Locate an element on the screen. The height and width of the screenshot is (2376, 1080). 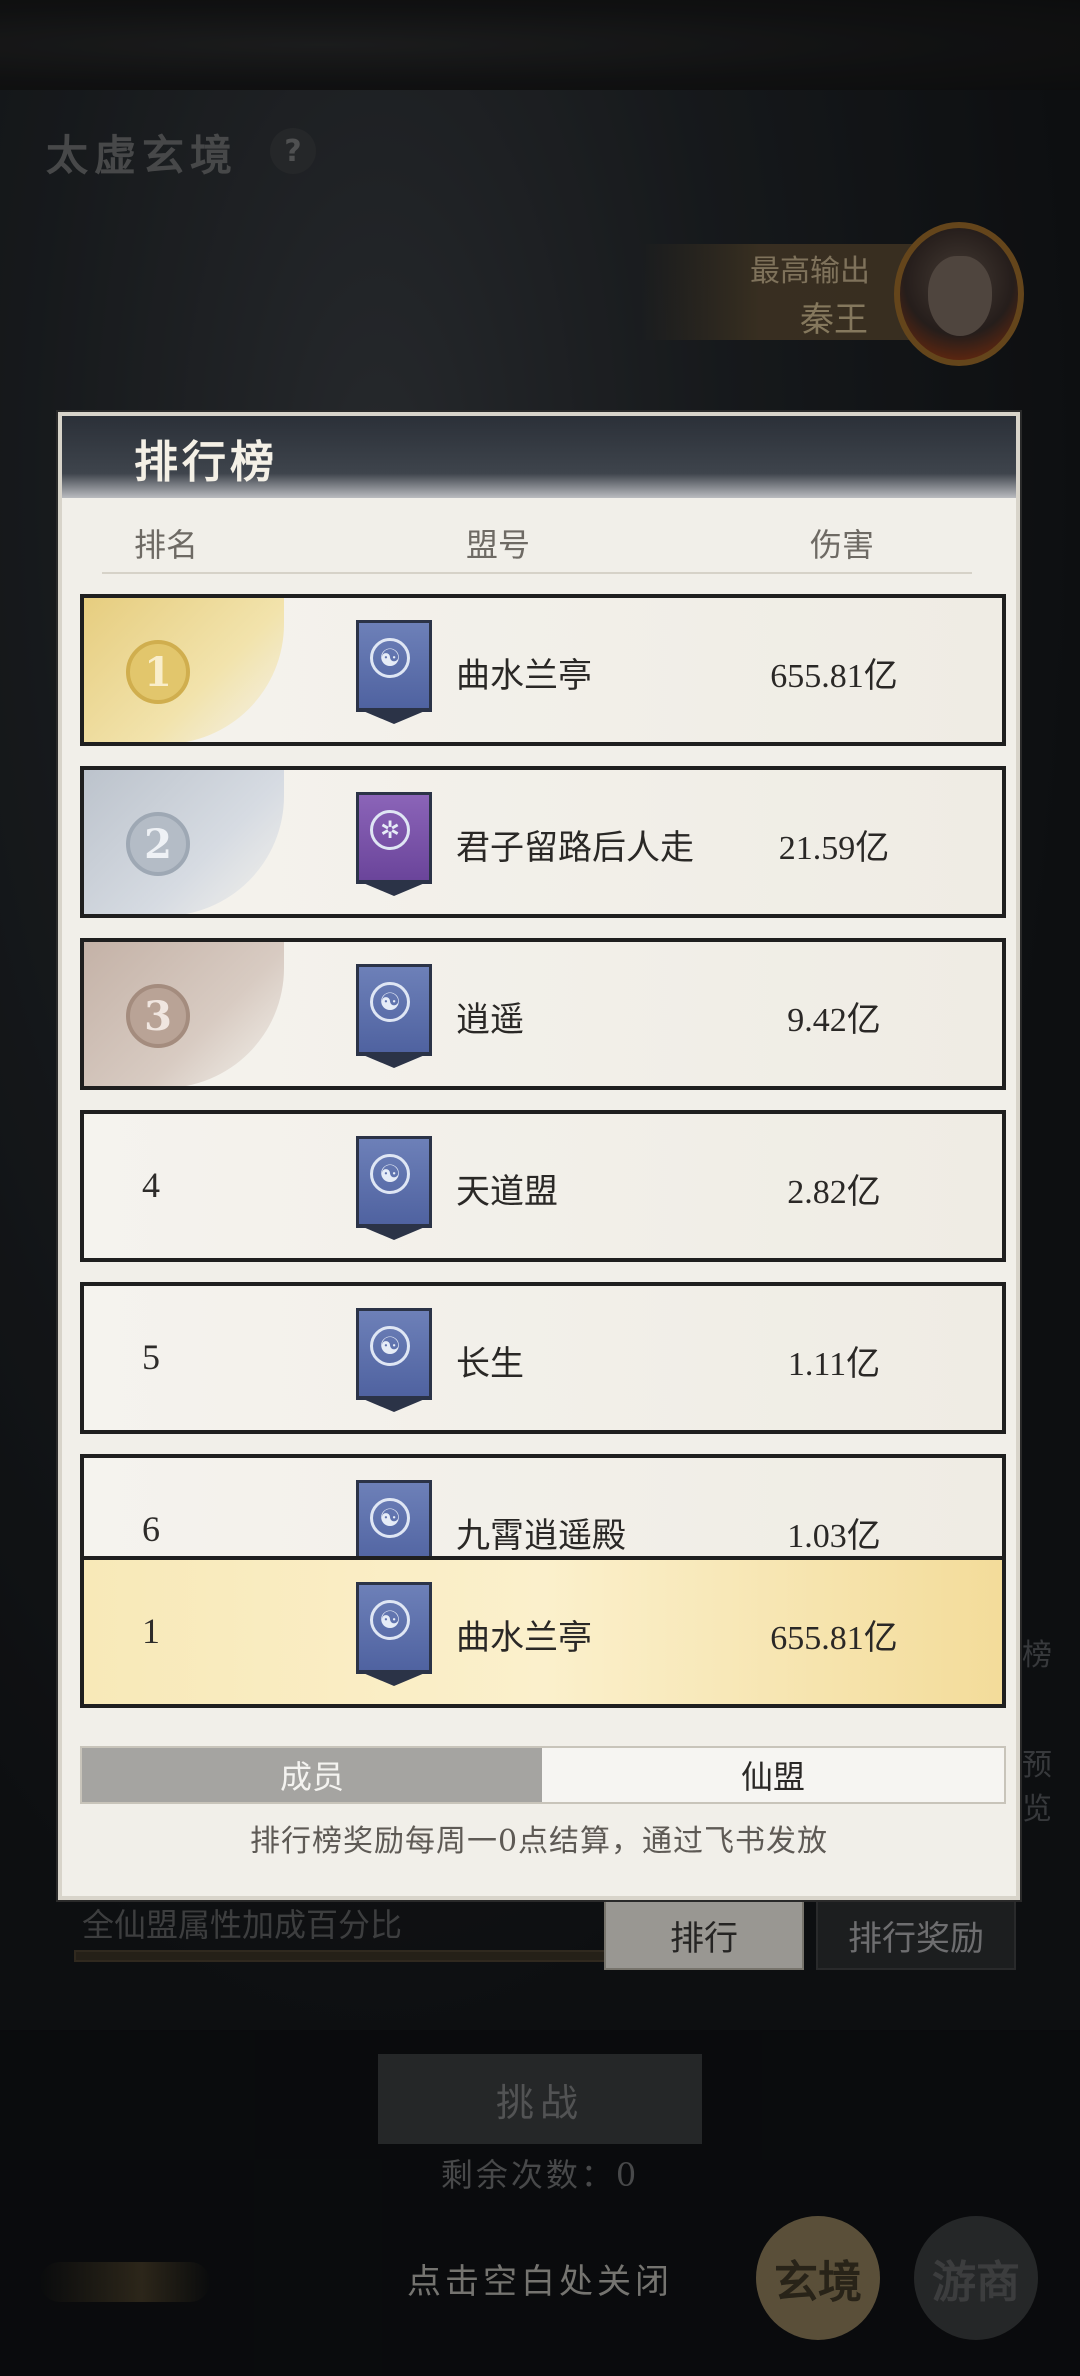
leaderboard-row: 2 ✲ 君子留路后人走 21.59亿 is located at coordinates (543, 842).